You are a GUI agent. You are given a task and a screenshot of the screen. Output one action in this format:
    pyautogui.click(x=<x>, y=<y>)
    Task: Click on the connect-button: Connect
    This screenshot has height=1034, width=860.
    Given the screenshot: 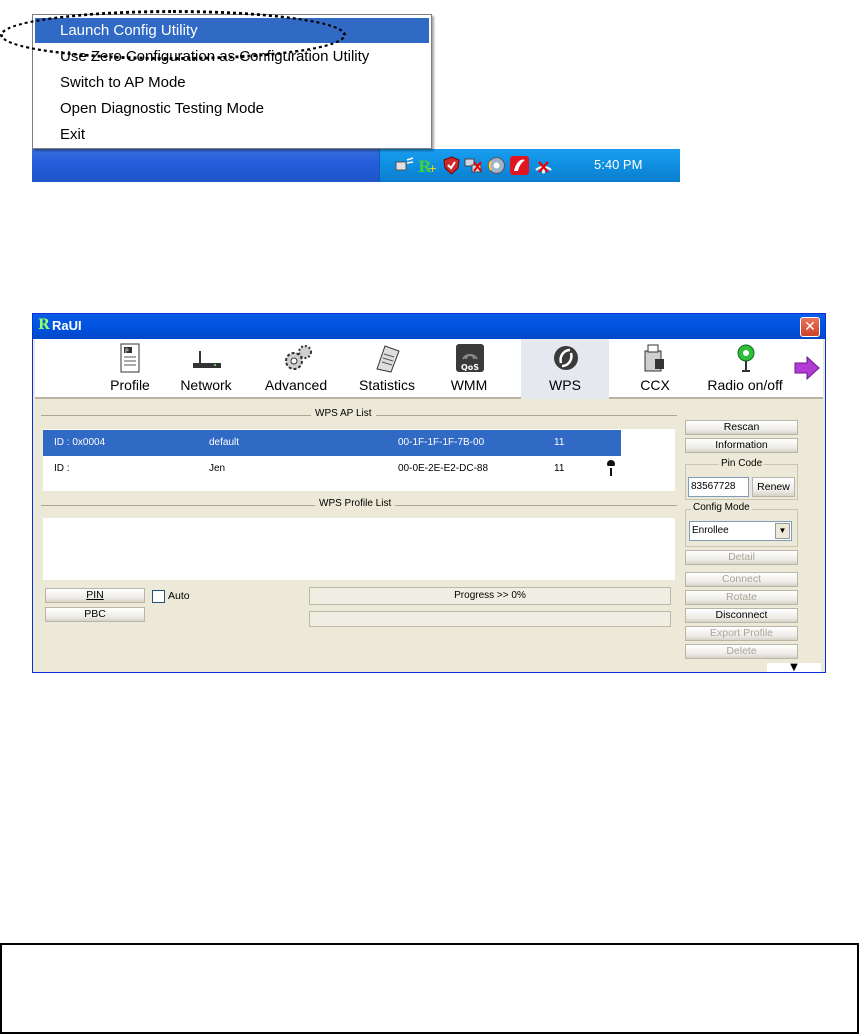 What is the action you would take?
    pyautogui.click(x=741, y=579)
    